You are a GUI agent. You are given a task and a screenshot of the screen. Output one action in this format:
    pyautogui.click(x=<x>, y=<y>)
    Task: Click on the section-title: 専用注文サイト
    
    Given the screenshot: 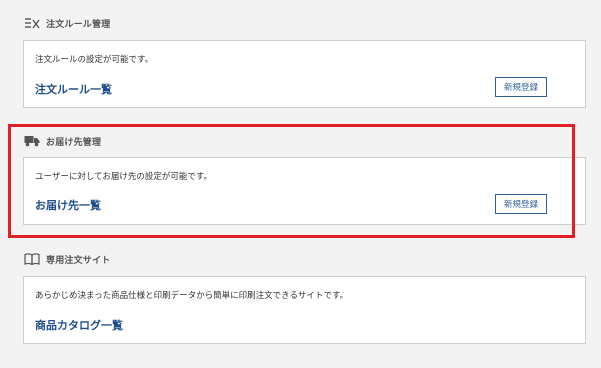 What is the action you would take?
    pyautogui.click(x=78, y=260)
    